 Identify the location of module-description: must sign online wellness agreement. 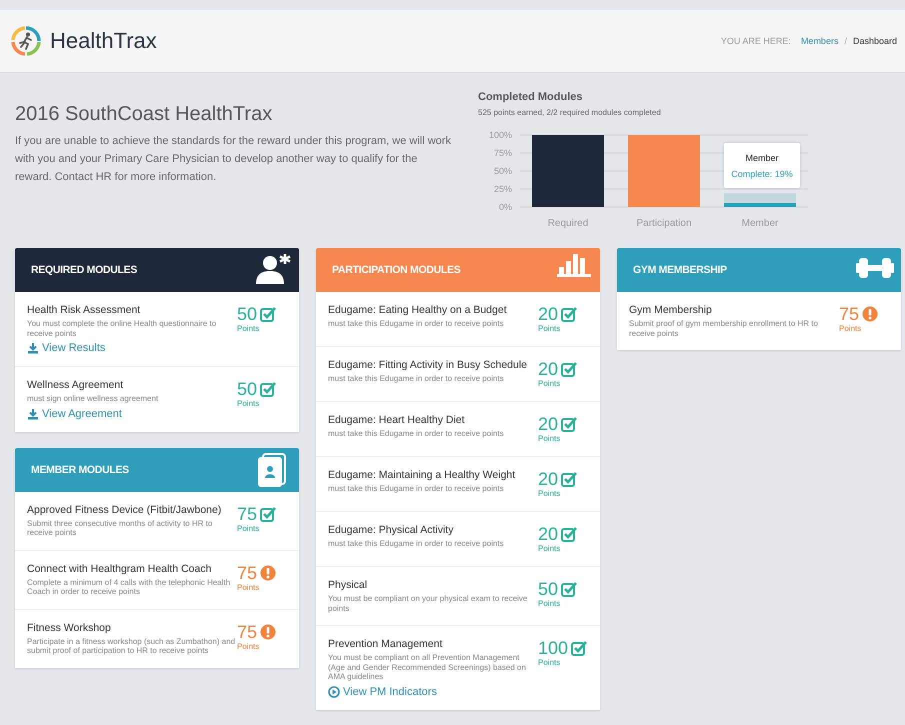
(93, 399).